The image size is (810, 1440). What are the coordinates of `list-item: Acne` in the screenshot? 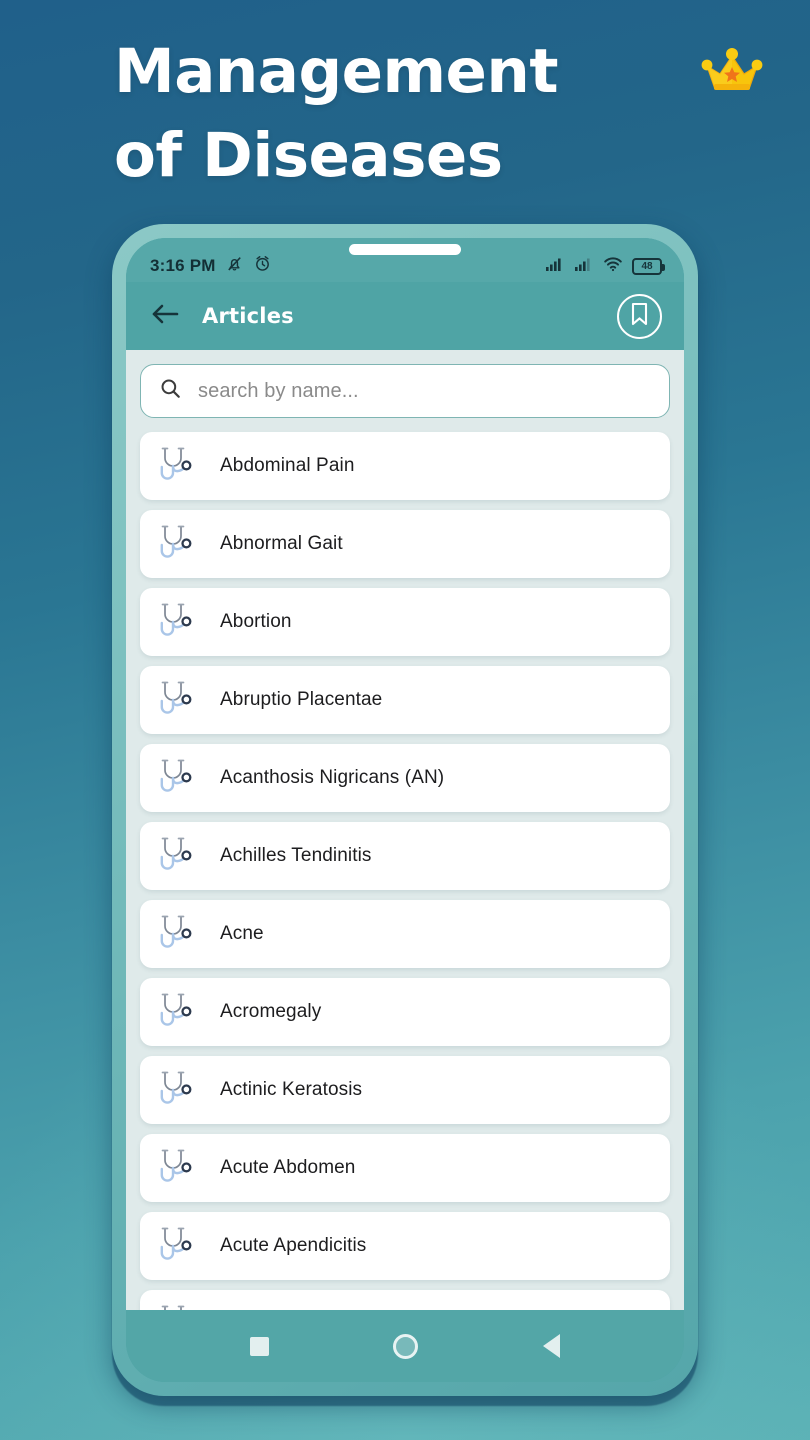 It's located at (405, 934).